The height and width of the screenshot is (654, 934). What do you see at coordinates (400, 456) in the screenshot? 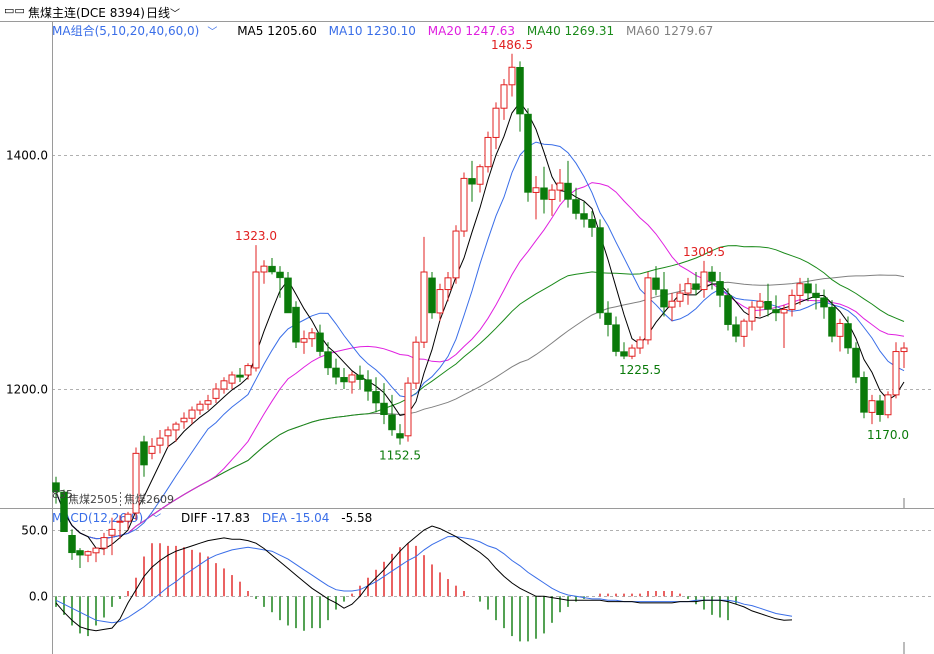
I see `low-annotation: 1152.5` at bounding box center [400, 456].